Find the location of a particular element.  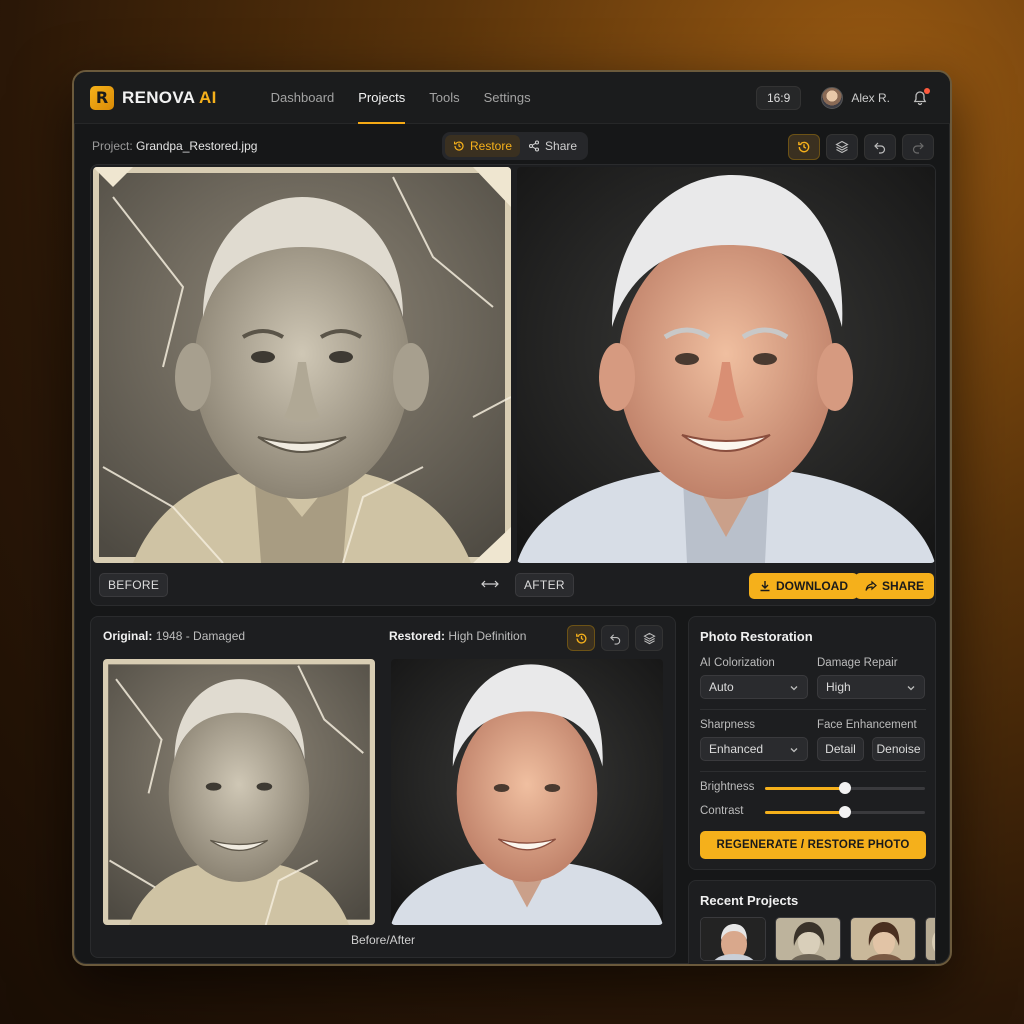

face-enhancement-label: Face Enhancement is located at coordinates (867, 725).